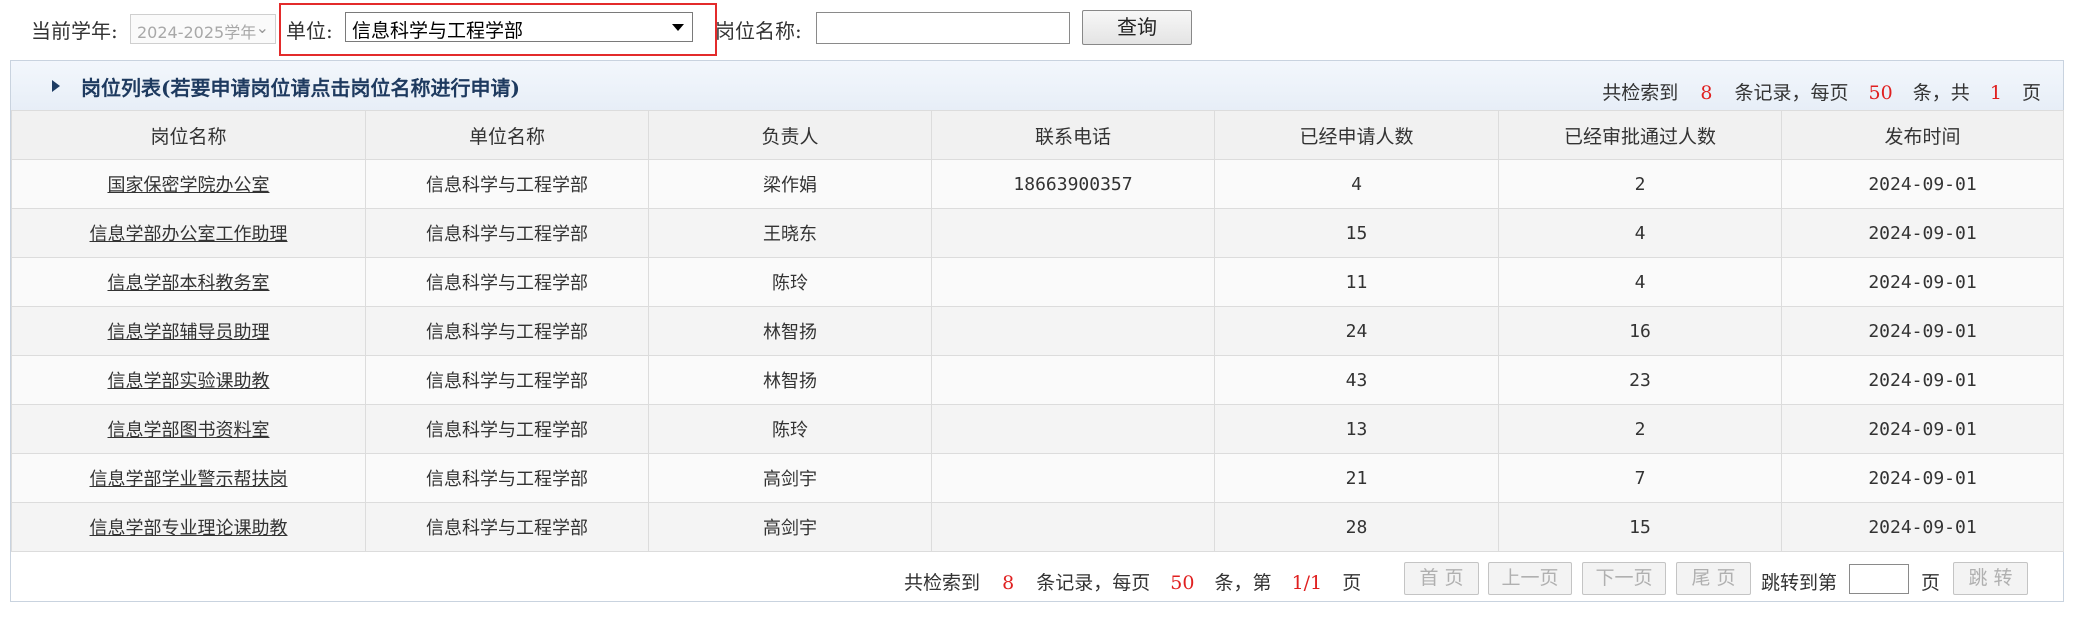  I want to click on jump-suffix: 页, so click(1931, 583).